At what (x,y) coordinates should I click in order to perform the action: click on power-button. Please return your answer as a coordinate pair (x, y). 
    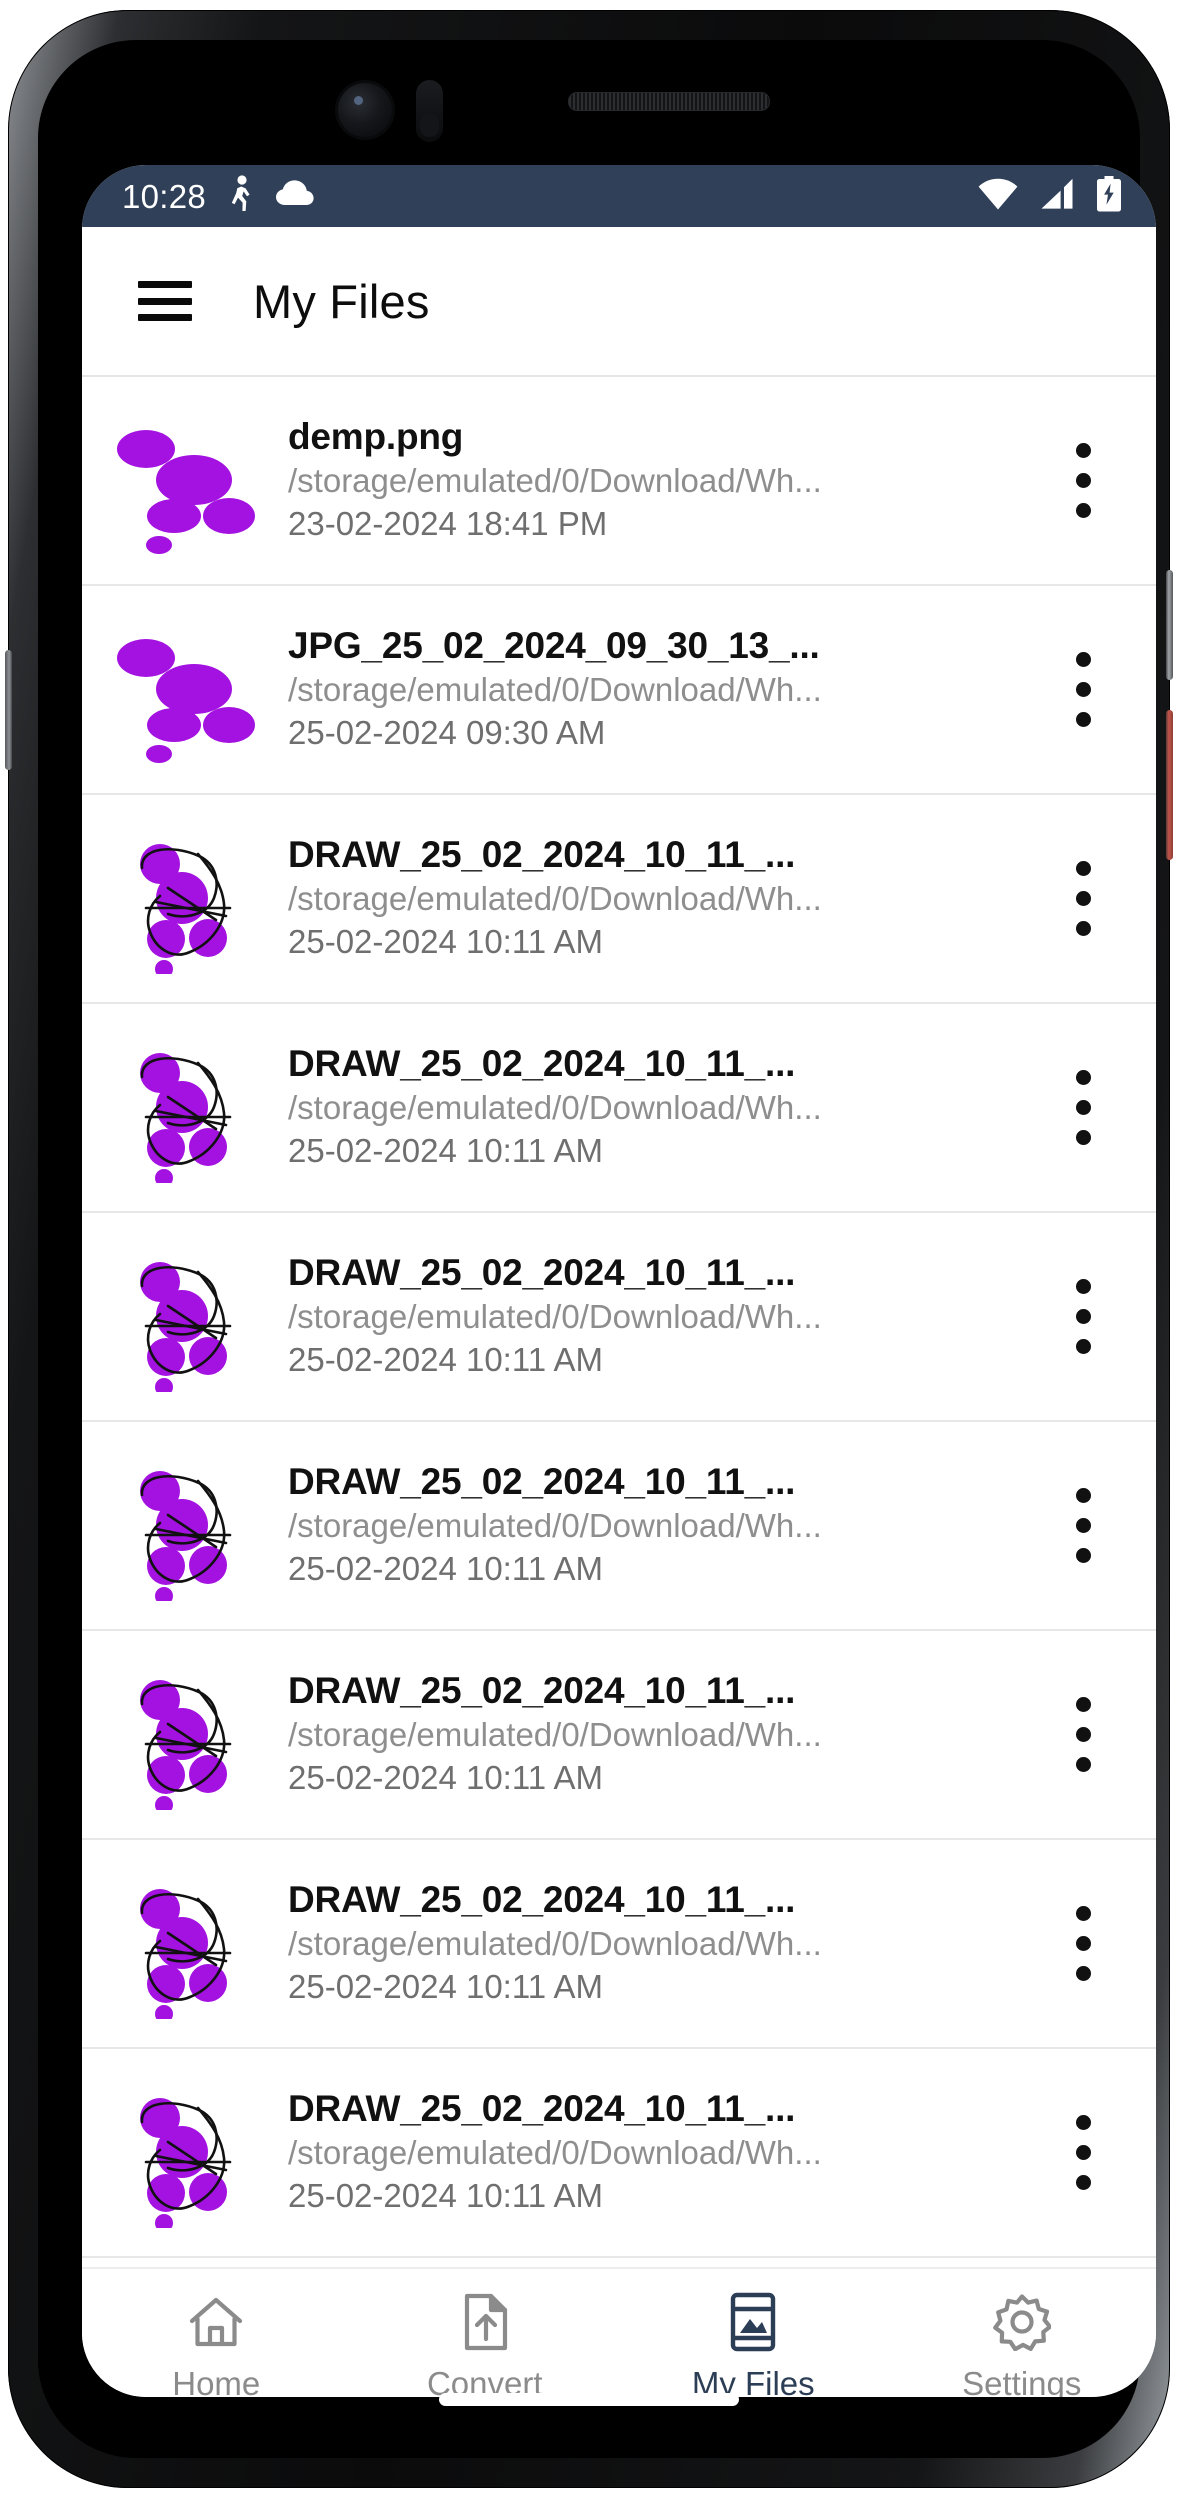
    Looking at the image, I should click on (1169, 785).